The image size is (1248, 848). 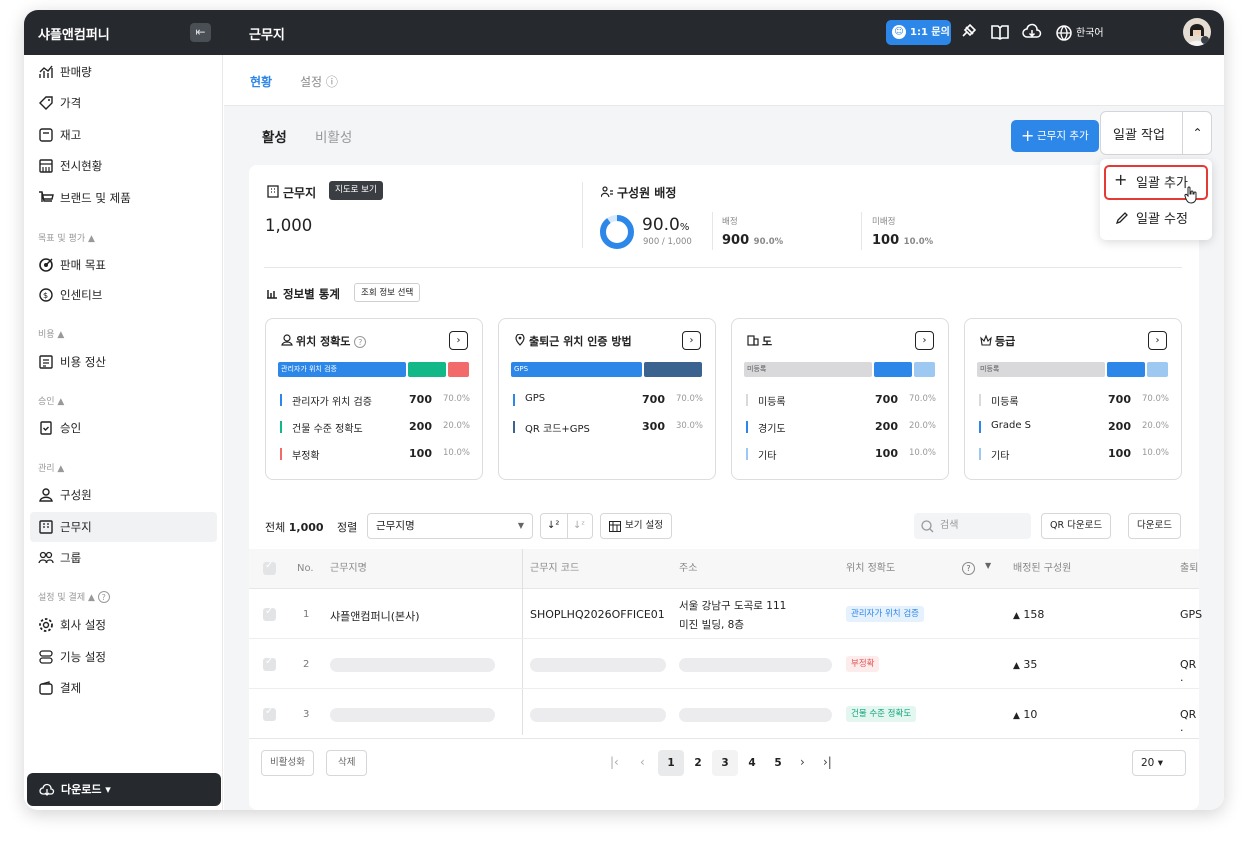 What do you see at coordinates (698, 763) in the screenshot?
I see `page-button: 2` at bounding box center [698, 763].